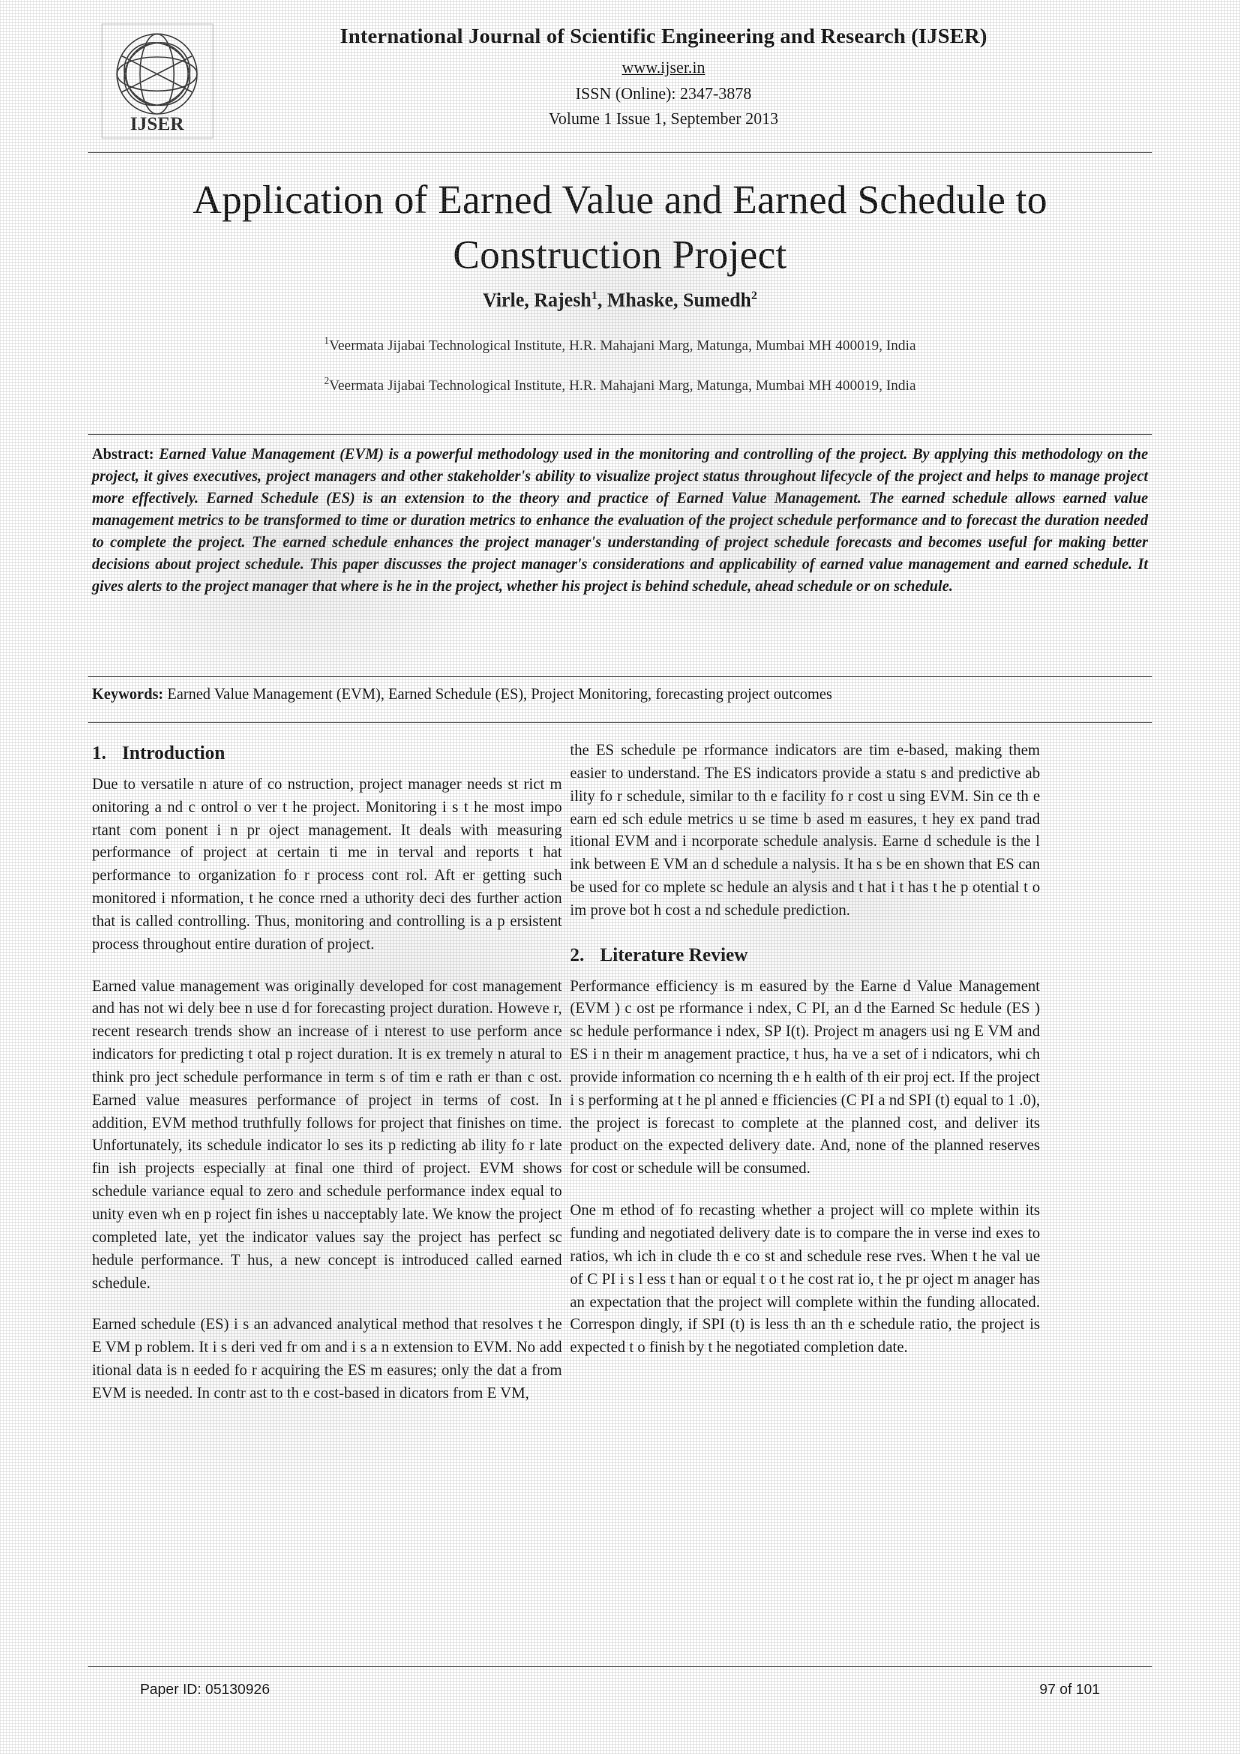 This screenshot has height=1754, width=1240. I want to click on footer-divider, so click(620, 1666).